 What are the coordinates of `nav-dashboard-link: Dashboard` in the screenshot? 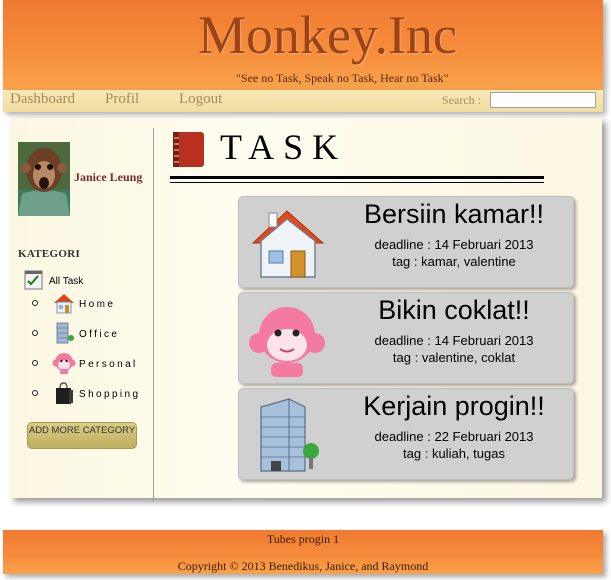 It's located at (42, 99).